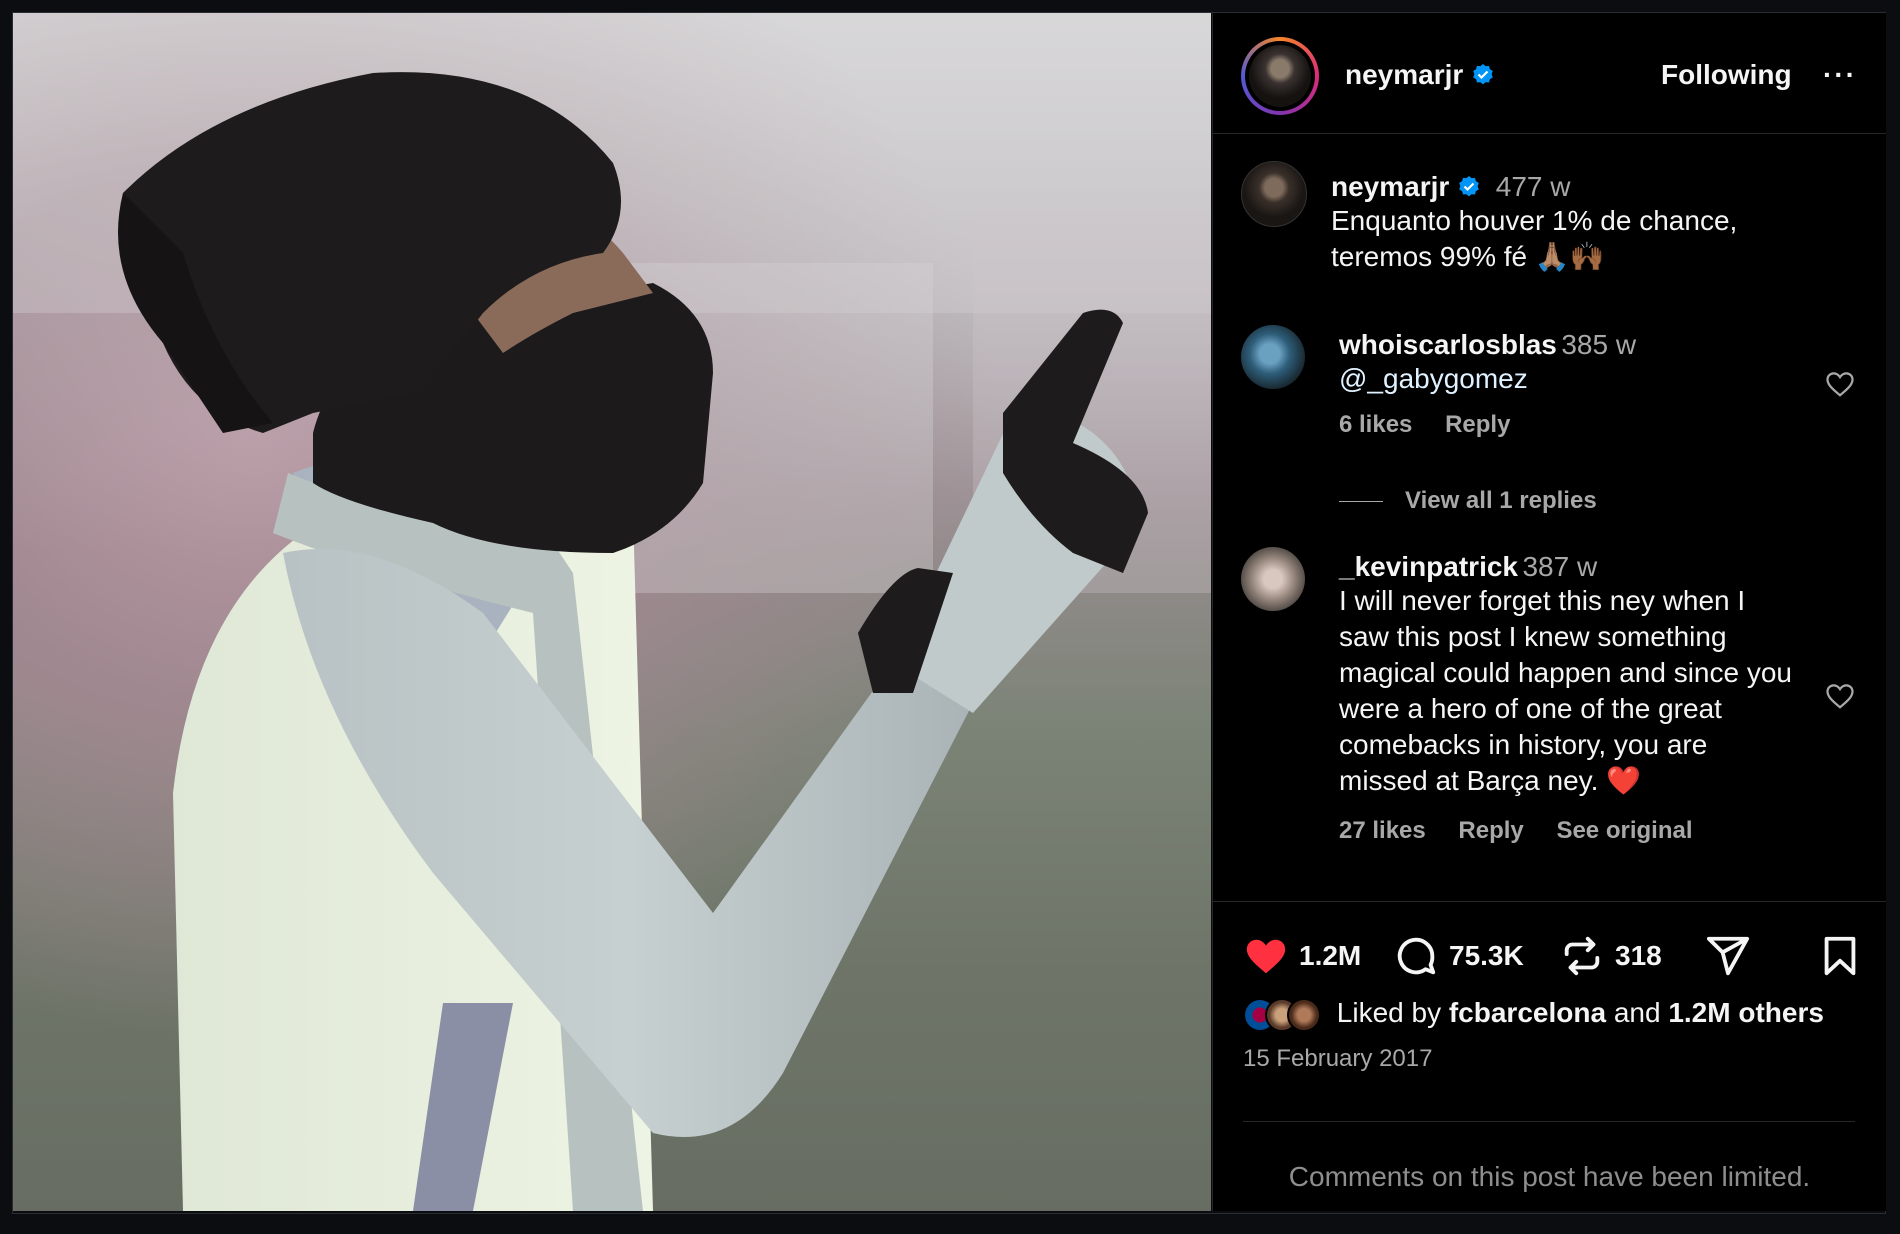 This screenshot has width=1900, height=1234. What do you see at coordinates (1330, 956) in the screenshot?
I see `likes-count: 1.2M` at bounding box center [1330, 956].